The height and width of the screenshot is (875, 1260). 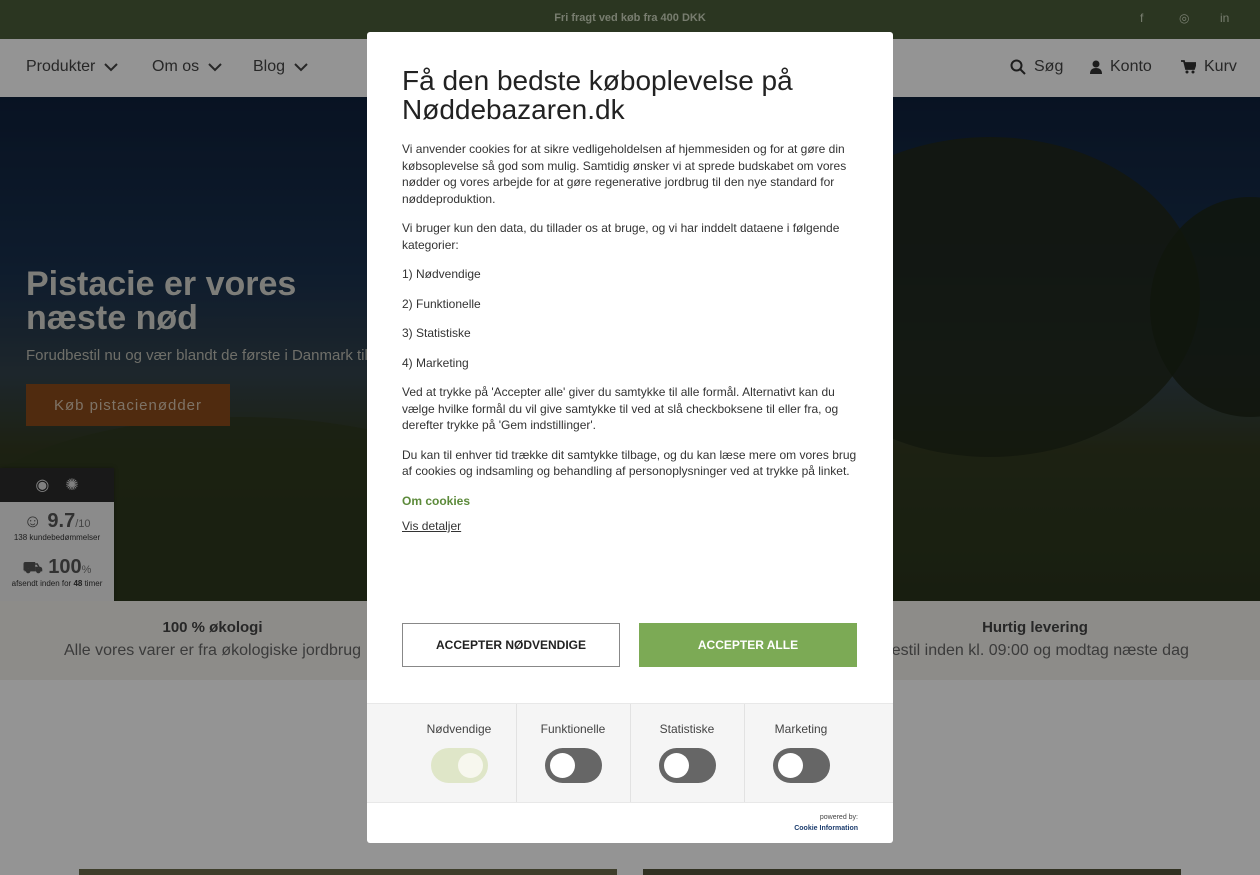 What do you see at coordinates (435, 362) in the screenshot?
I see `category-item: 4) Marketing` at bounding box center [435, 362].